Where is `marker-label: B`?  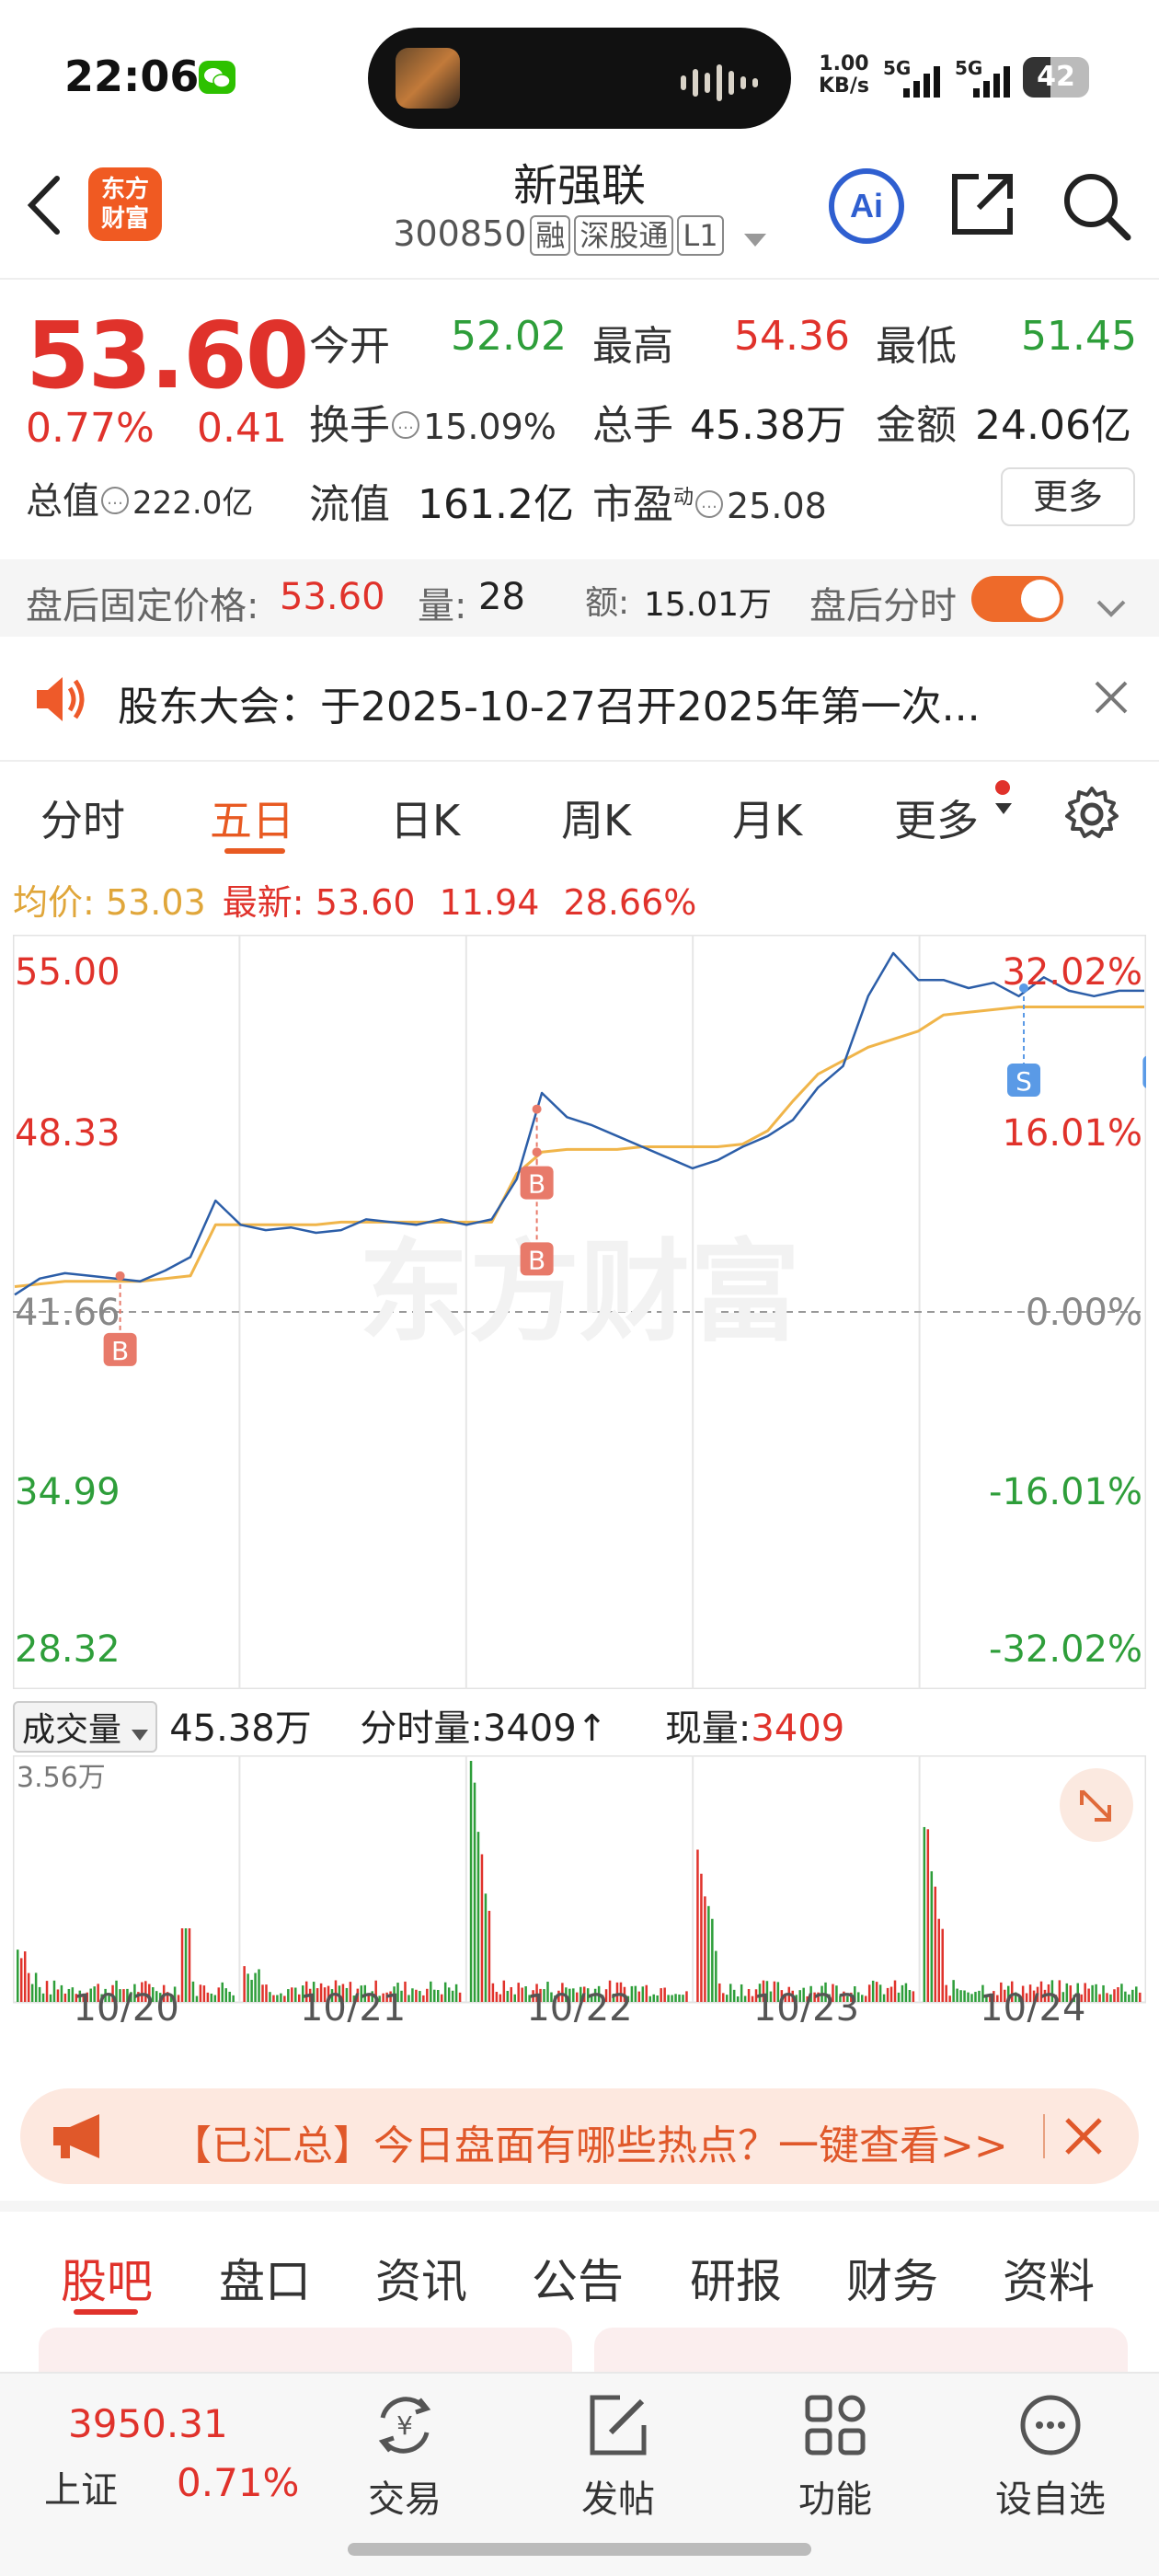
marker-label: B is located at coordinates (120, 1351).